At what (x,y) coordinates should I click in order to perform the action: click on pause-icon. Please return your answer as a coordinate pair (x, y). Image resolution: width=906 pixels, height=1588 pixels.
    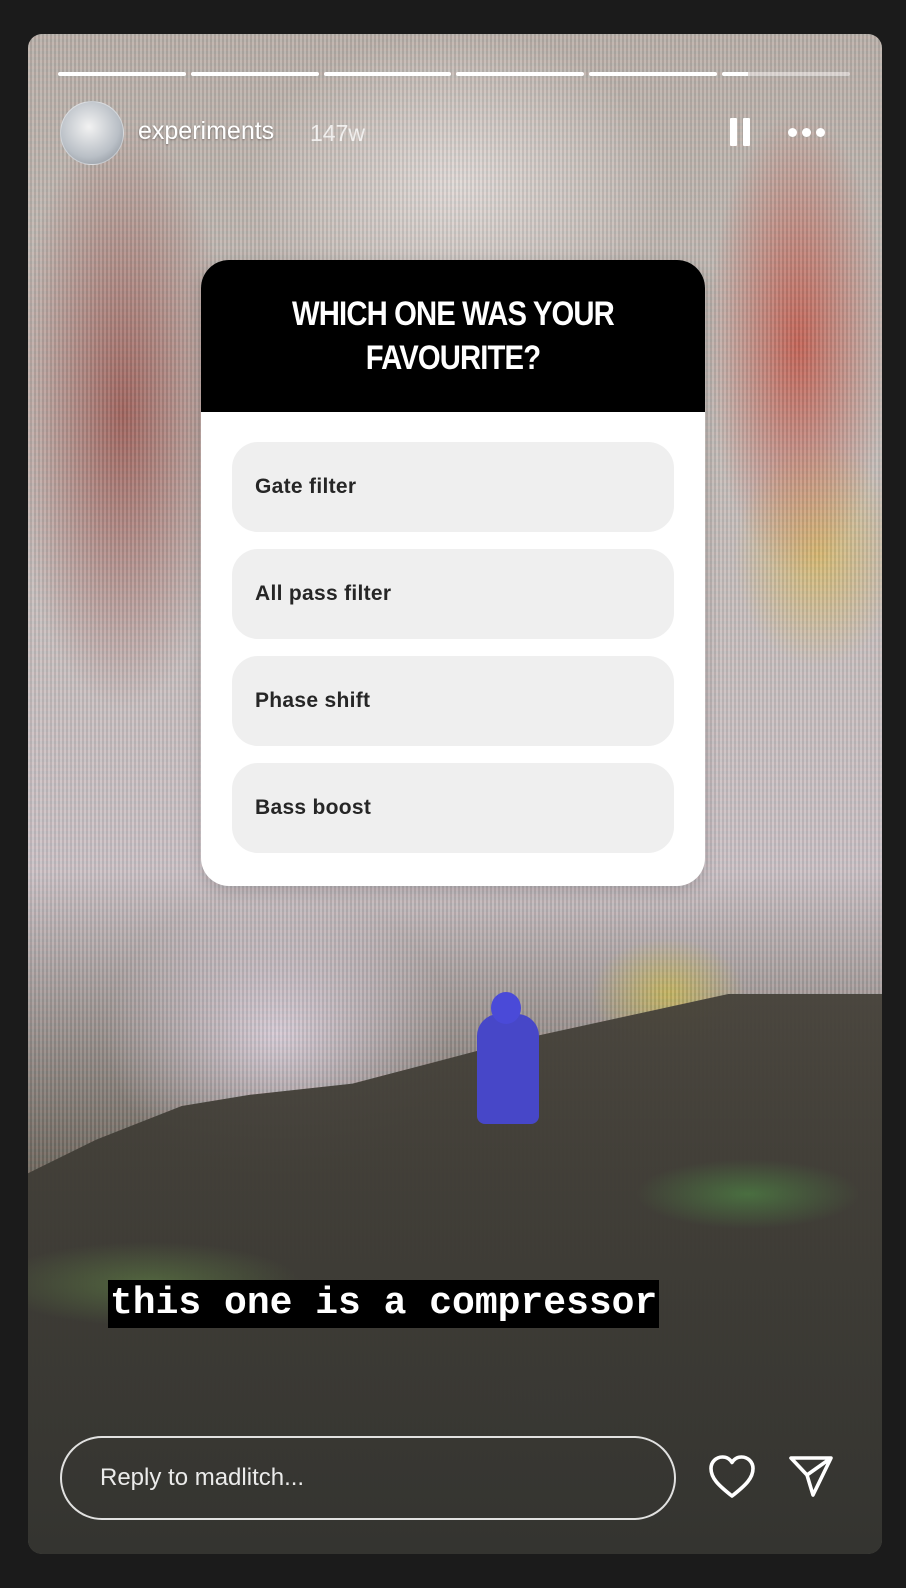
    Looking at the image, I should click on (741, 132).